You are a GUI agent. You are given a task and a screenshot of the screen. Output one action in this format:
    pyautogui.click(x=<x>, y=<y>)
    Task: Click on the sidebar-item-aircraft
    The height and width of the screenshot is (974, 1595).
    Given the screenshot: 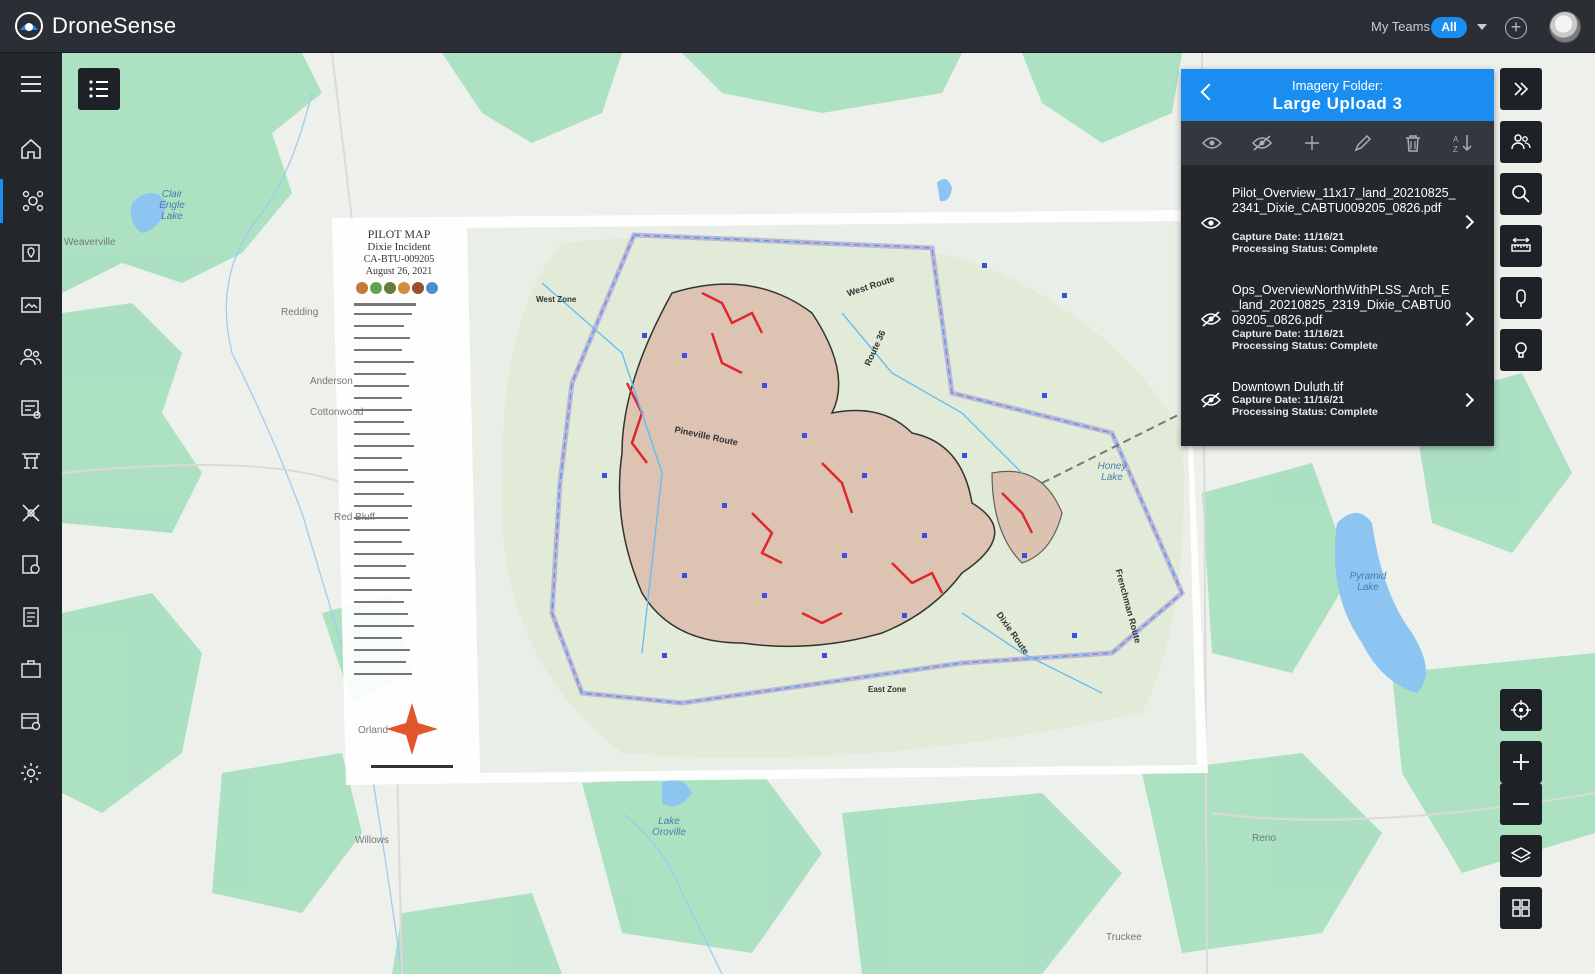 What is the action you would take?
    pyautogui.click(x=31, y=461)
    